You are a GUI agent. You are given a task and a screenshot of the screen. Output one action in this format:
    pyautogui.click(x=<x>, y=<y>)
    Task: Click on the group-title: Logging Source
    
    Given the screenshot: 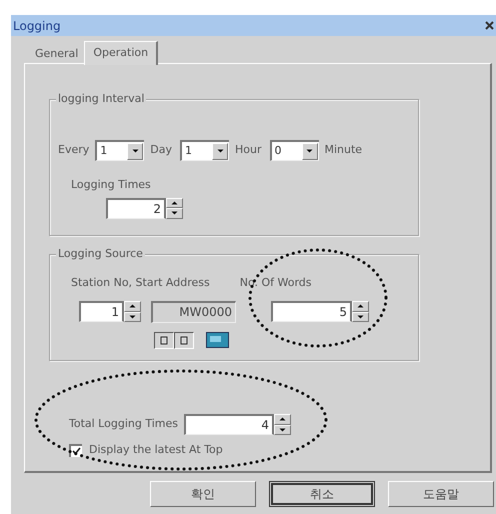 What is the action you would take?
    pyautogui.click(x=100, y=254)
    